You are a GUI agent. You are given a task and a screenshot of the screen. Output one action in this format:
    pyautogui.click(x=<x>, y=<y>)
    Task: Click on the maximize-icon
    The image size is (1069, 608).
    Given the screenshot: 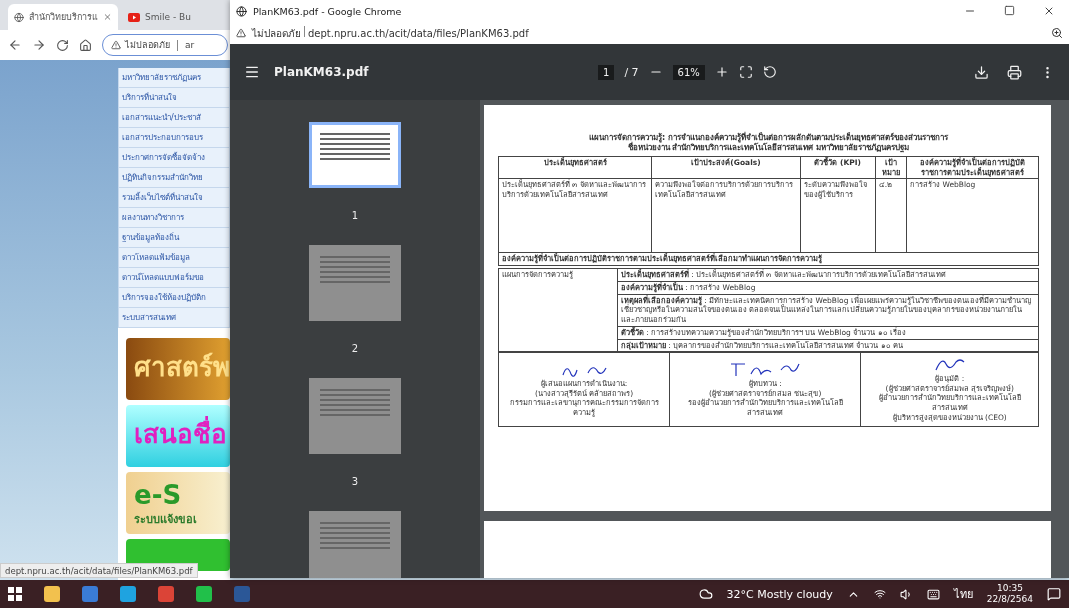 What is the action you would take?
    pyautogui.click(x=1009, y=10)
    